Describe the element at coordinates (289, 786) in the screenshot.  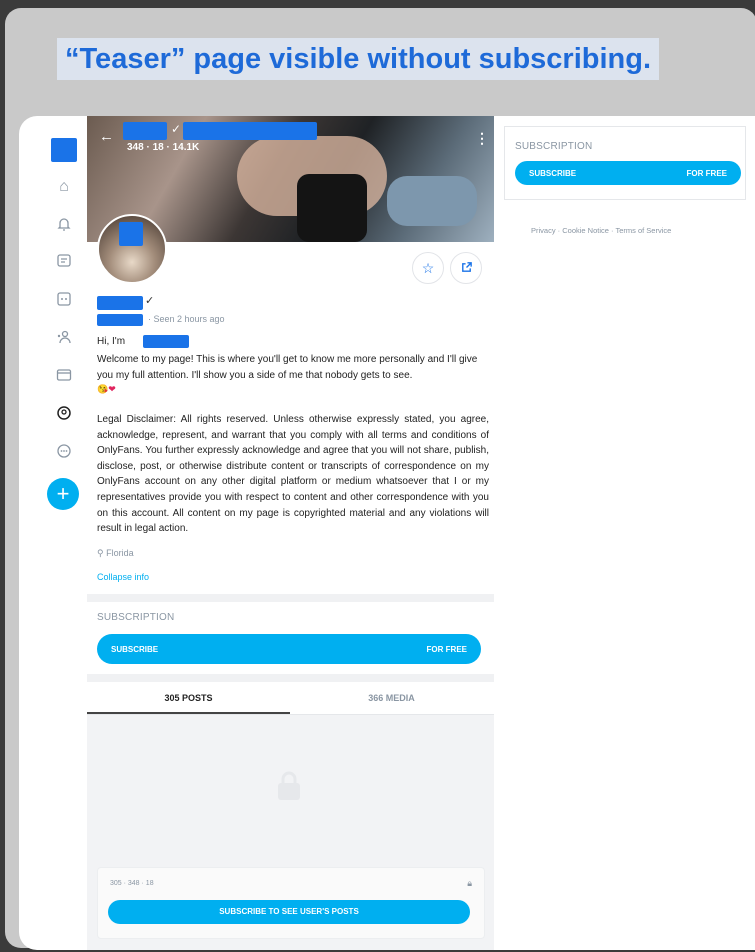
I see `lock-icon` at that location.